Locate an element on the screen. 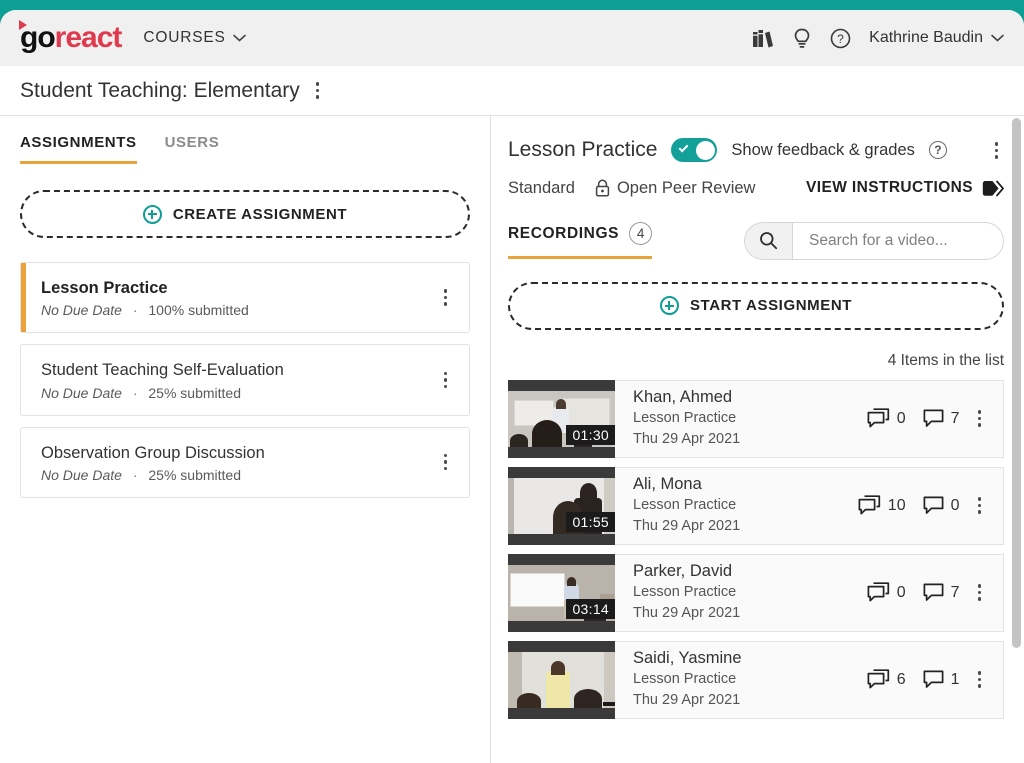 The height and width of the screenshot is (763, 1024). assignment-name: Student Teaching Self-Evaluation is located at coordinates (162, 370).